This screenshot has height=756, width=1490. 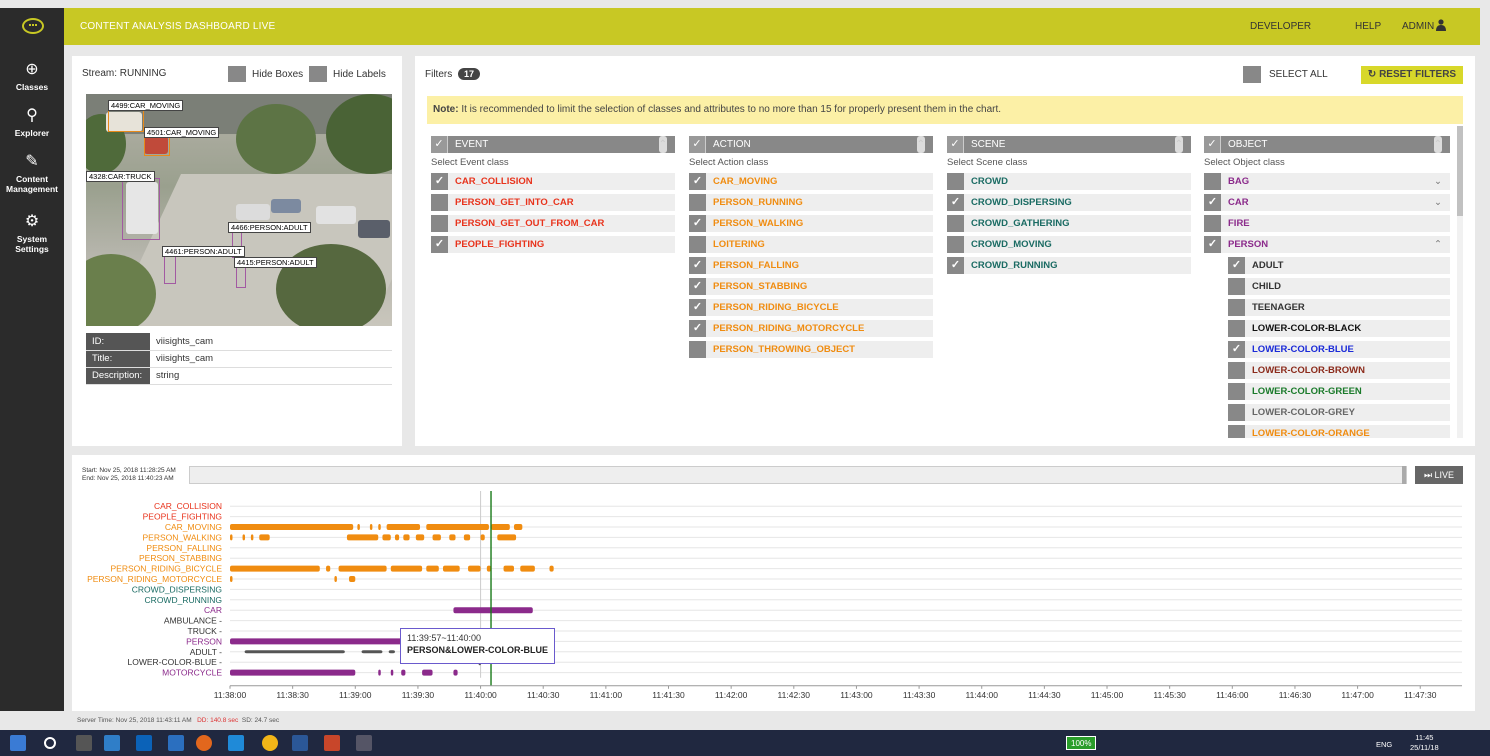 What do you see at coordinates (811, 265) in the screenshot?
I see `filter-item: ✓ PERSON_FALLING` at bounding box center [811, 265].